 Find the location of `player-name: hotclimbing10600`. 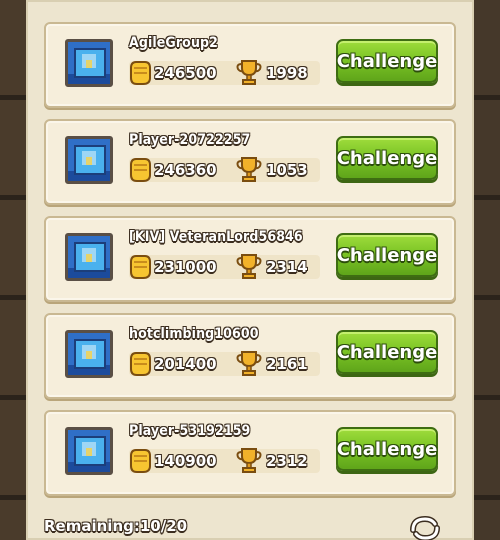

player-name: hotclimbing10600 is located at coordinates (194, 334).